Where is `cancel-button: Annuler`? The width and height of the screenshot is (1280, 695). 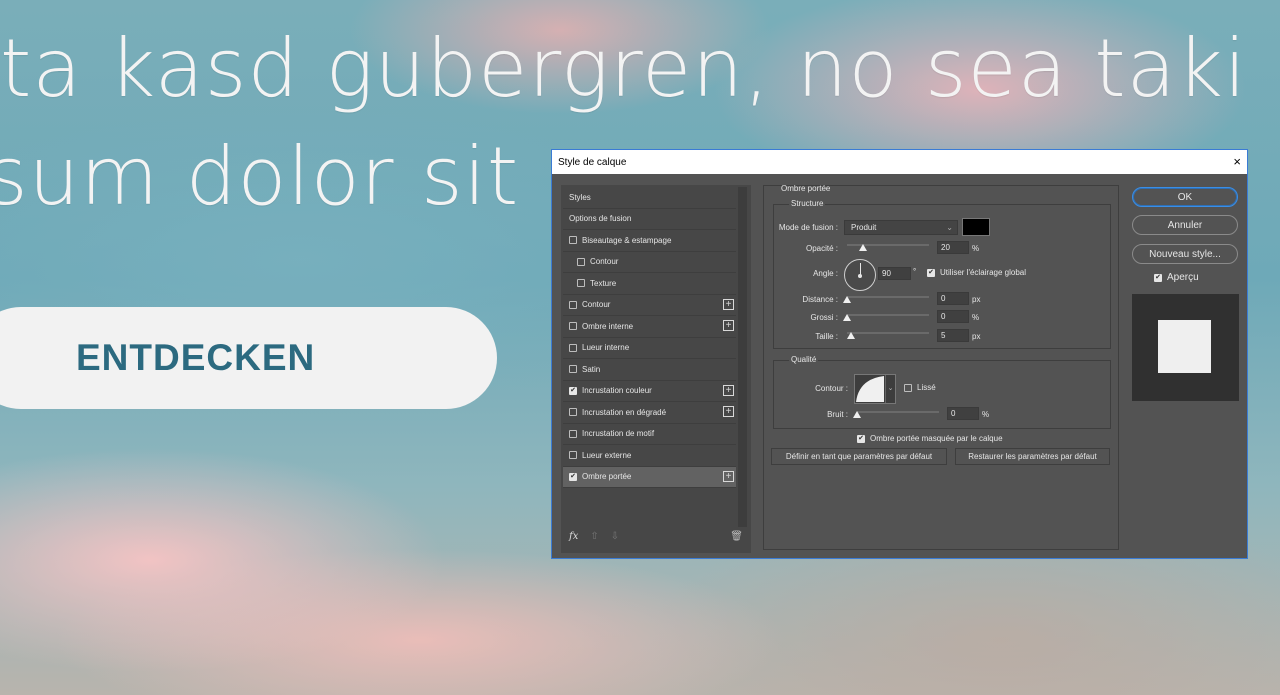
cancel-button: Annuler is located at coordinates (1185, 225).